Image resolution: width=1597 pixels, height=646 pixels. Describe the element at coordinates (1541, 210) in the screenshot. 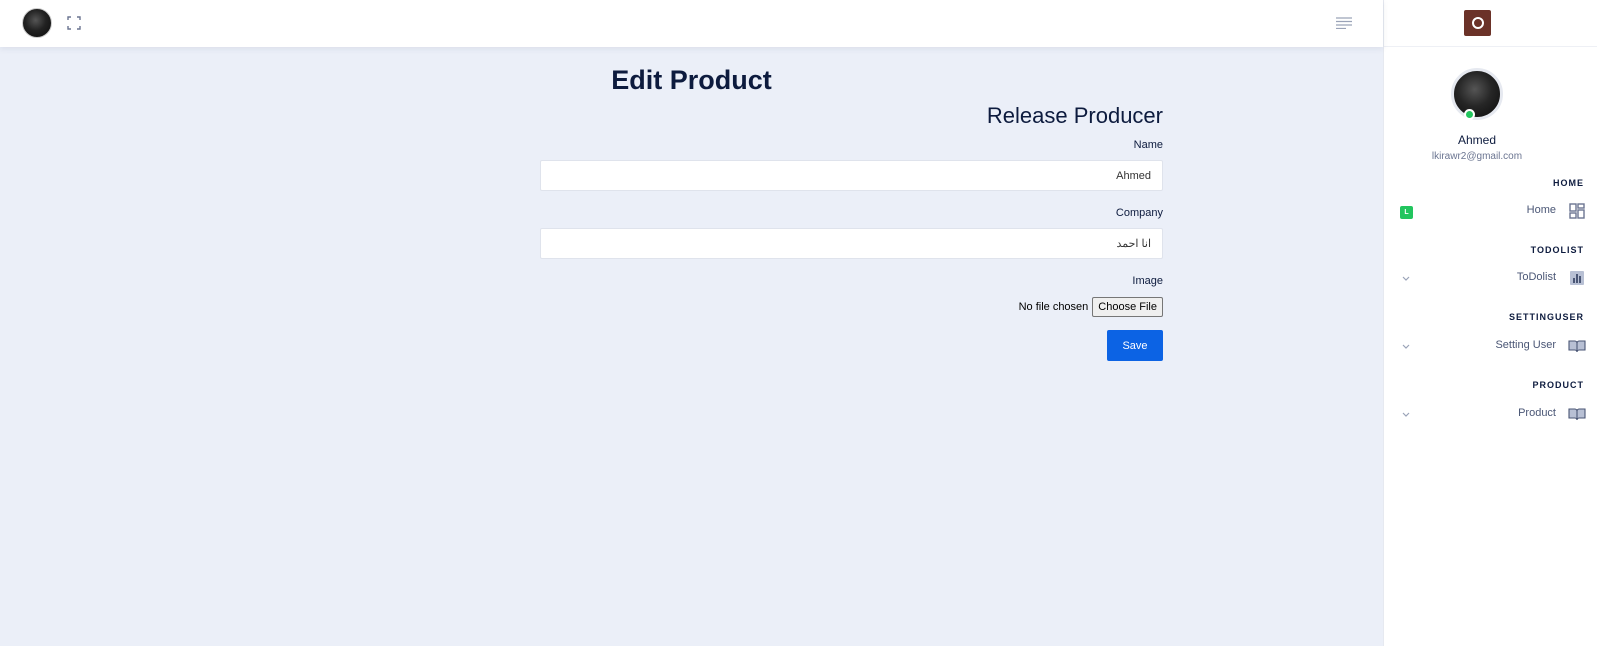

I see `sidebar-item-label: Home` at that location.